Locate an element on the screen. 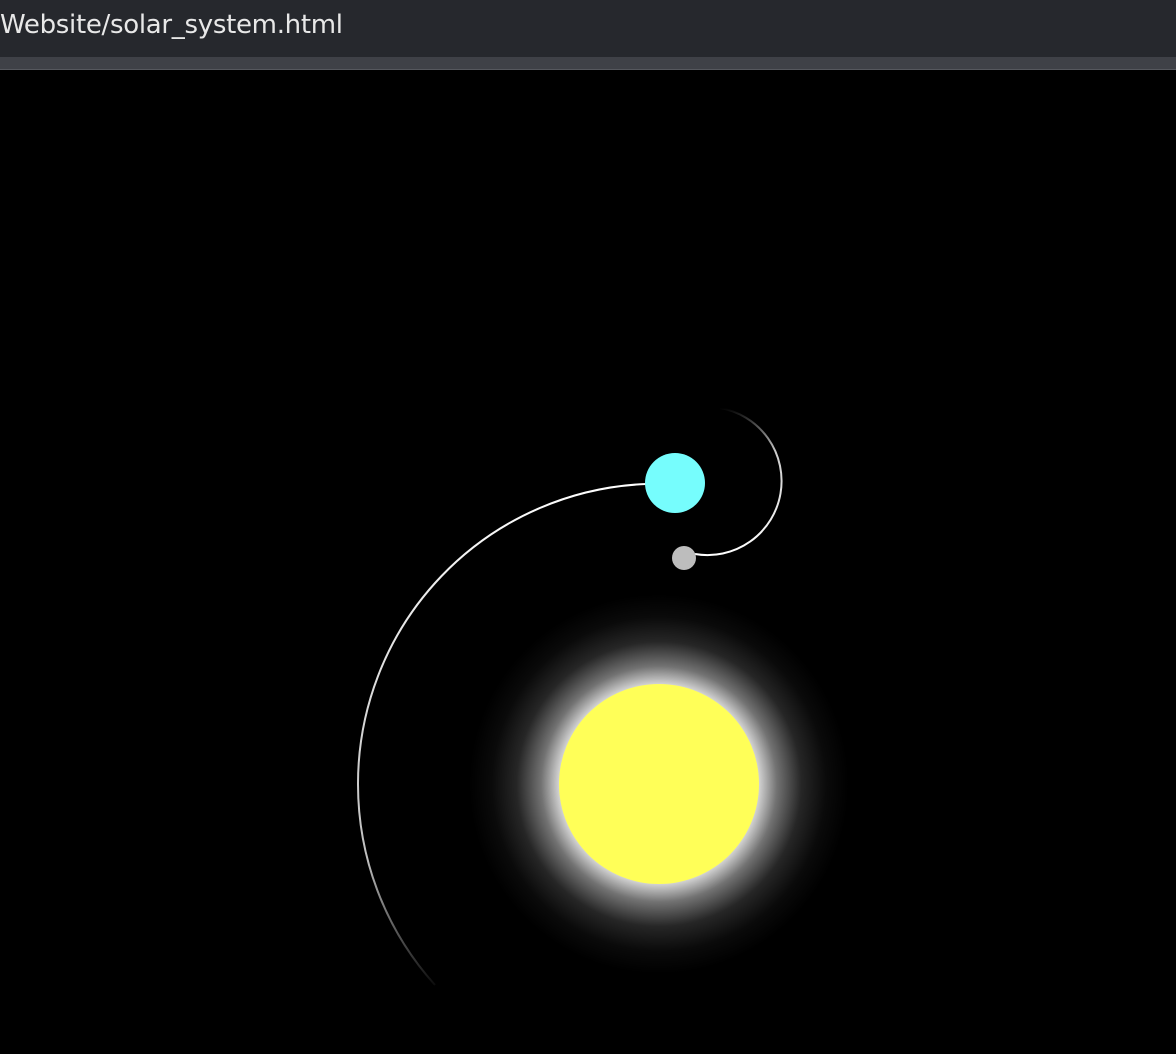 This screenshot has height=1054, width=1176. moon-orbit-trail is located at coordinates (738, 482).